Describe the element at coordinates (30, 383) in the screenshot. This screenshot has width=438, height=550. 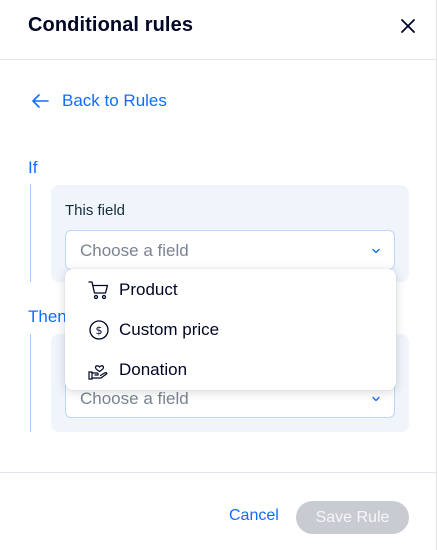
I see `then-section-line` at that location.